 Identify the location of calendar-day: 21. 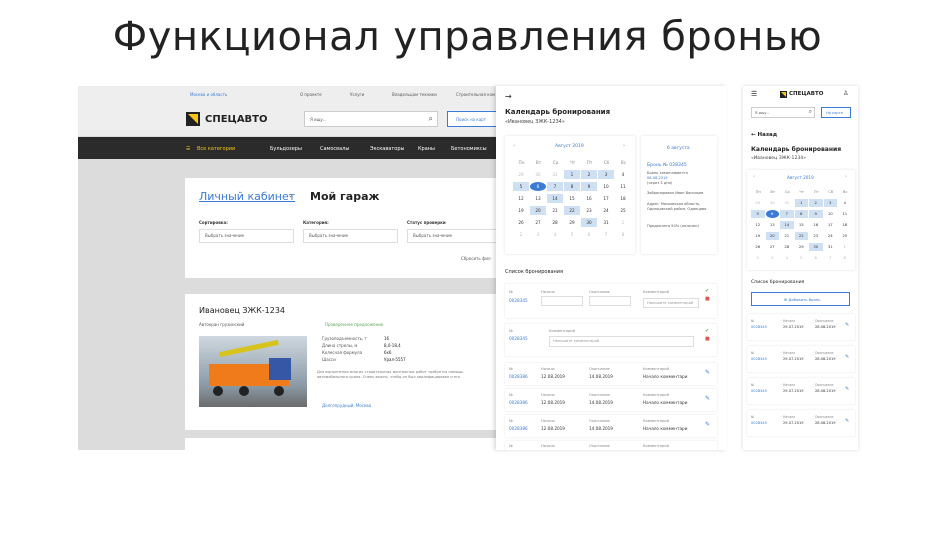
(555, 210).